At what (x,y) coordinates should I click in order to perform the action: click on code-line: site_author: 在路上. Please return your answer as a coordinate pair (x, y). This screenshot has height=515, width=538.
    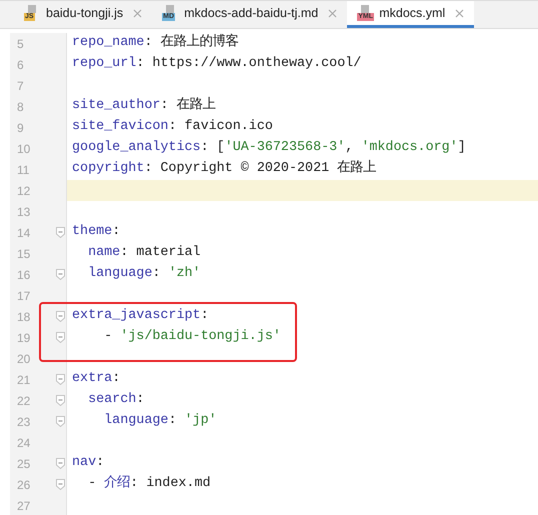
    Looking at the image, I should click on (143, 106).